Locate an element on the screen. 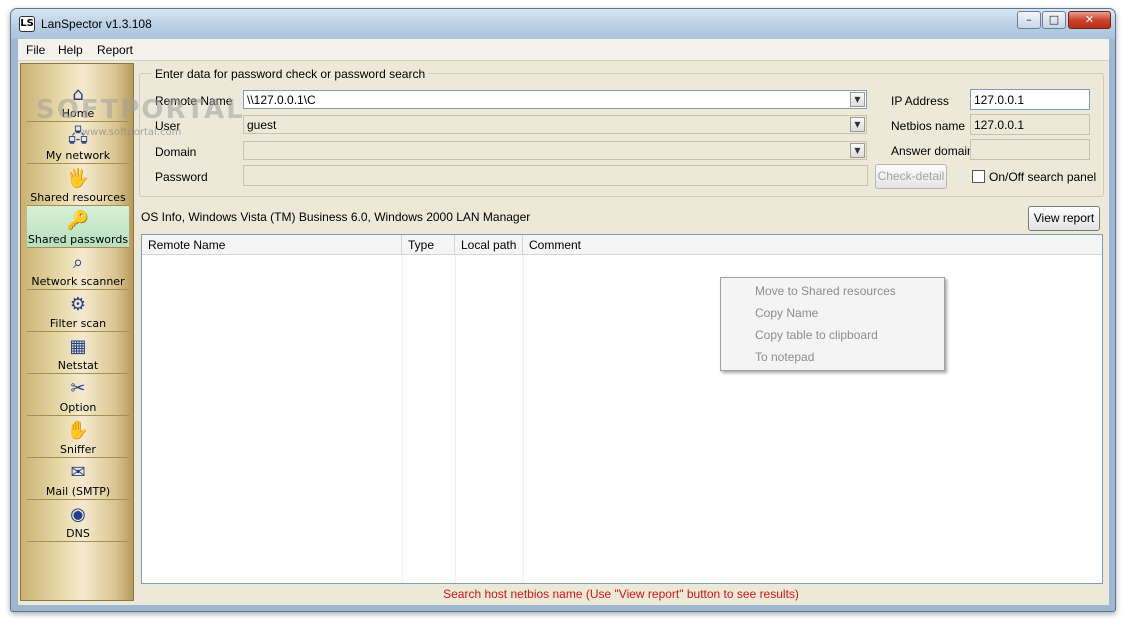 Image resolution: width=1128 pixels, height=625 pixels. sidebar-item-label: Netstat is located at coordinates (78, 365).